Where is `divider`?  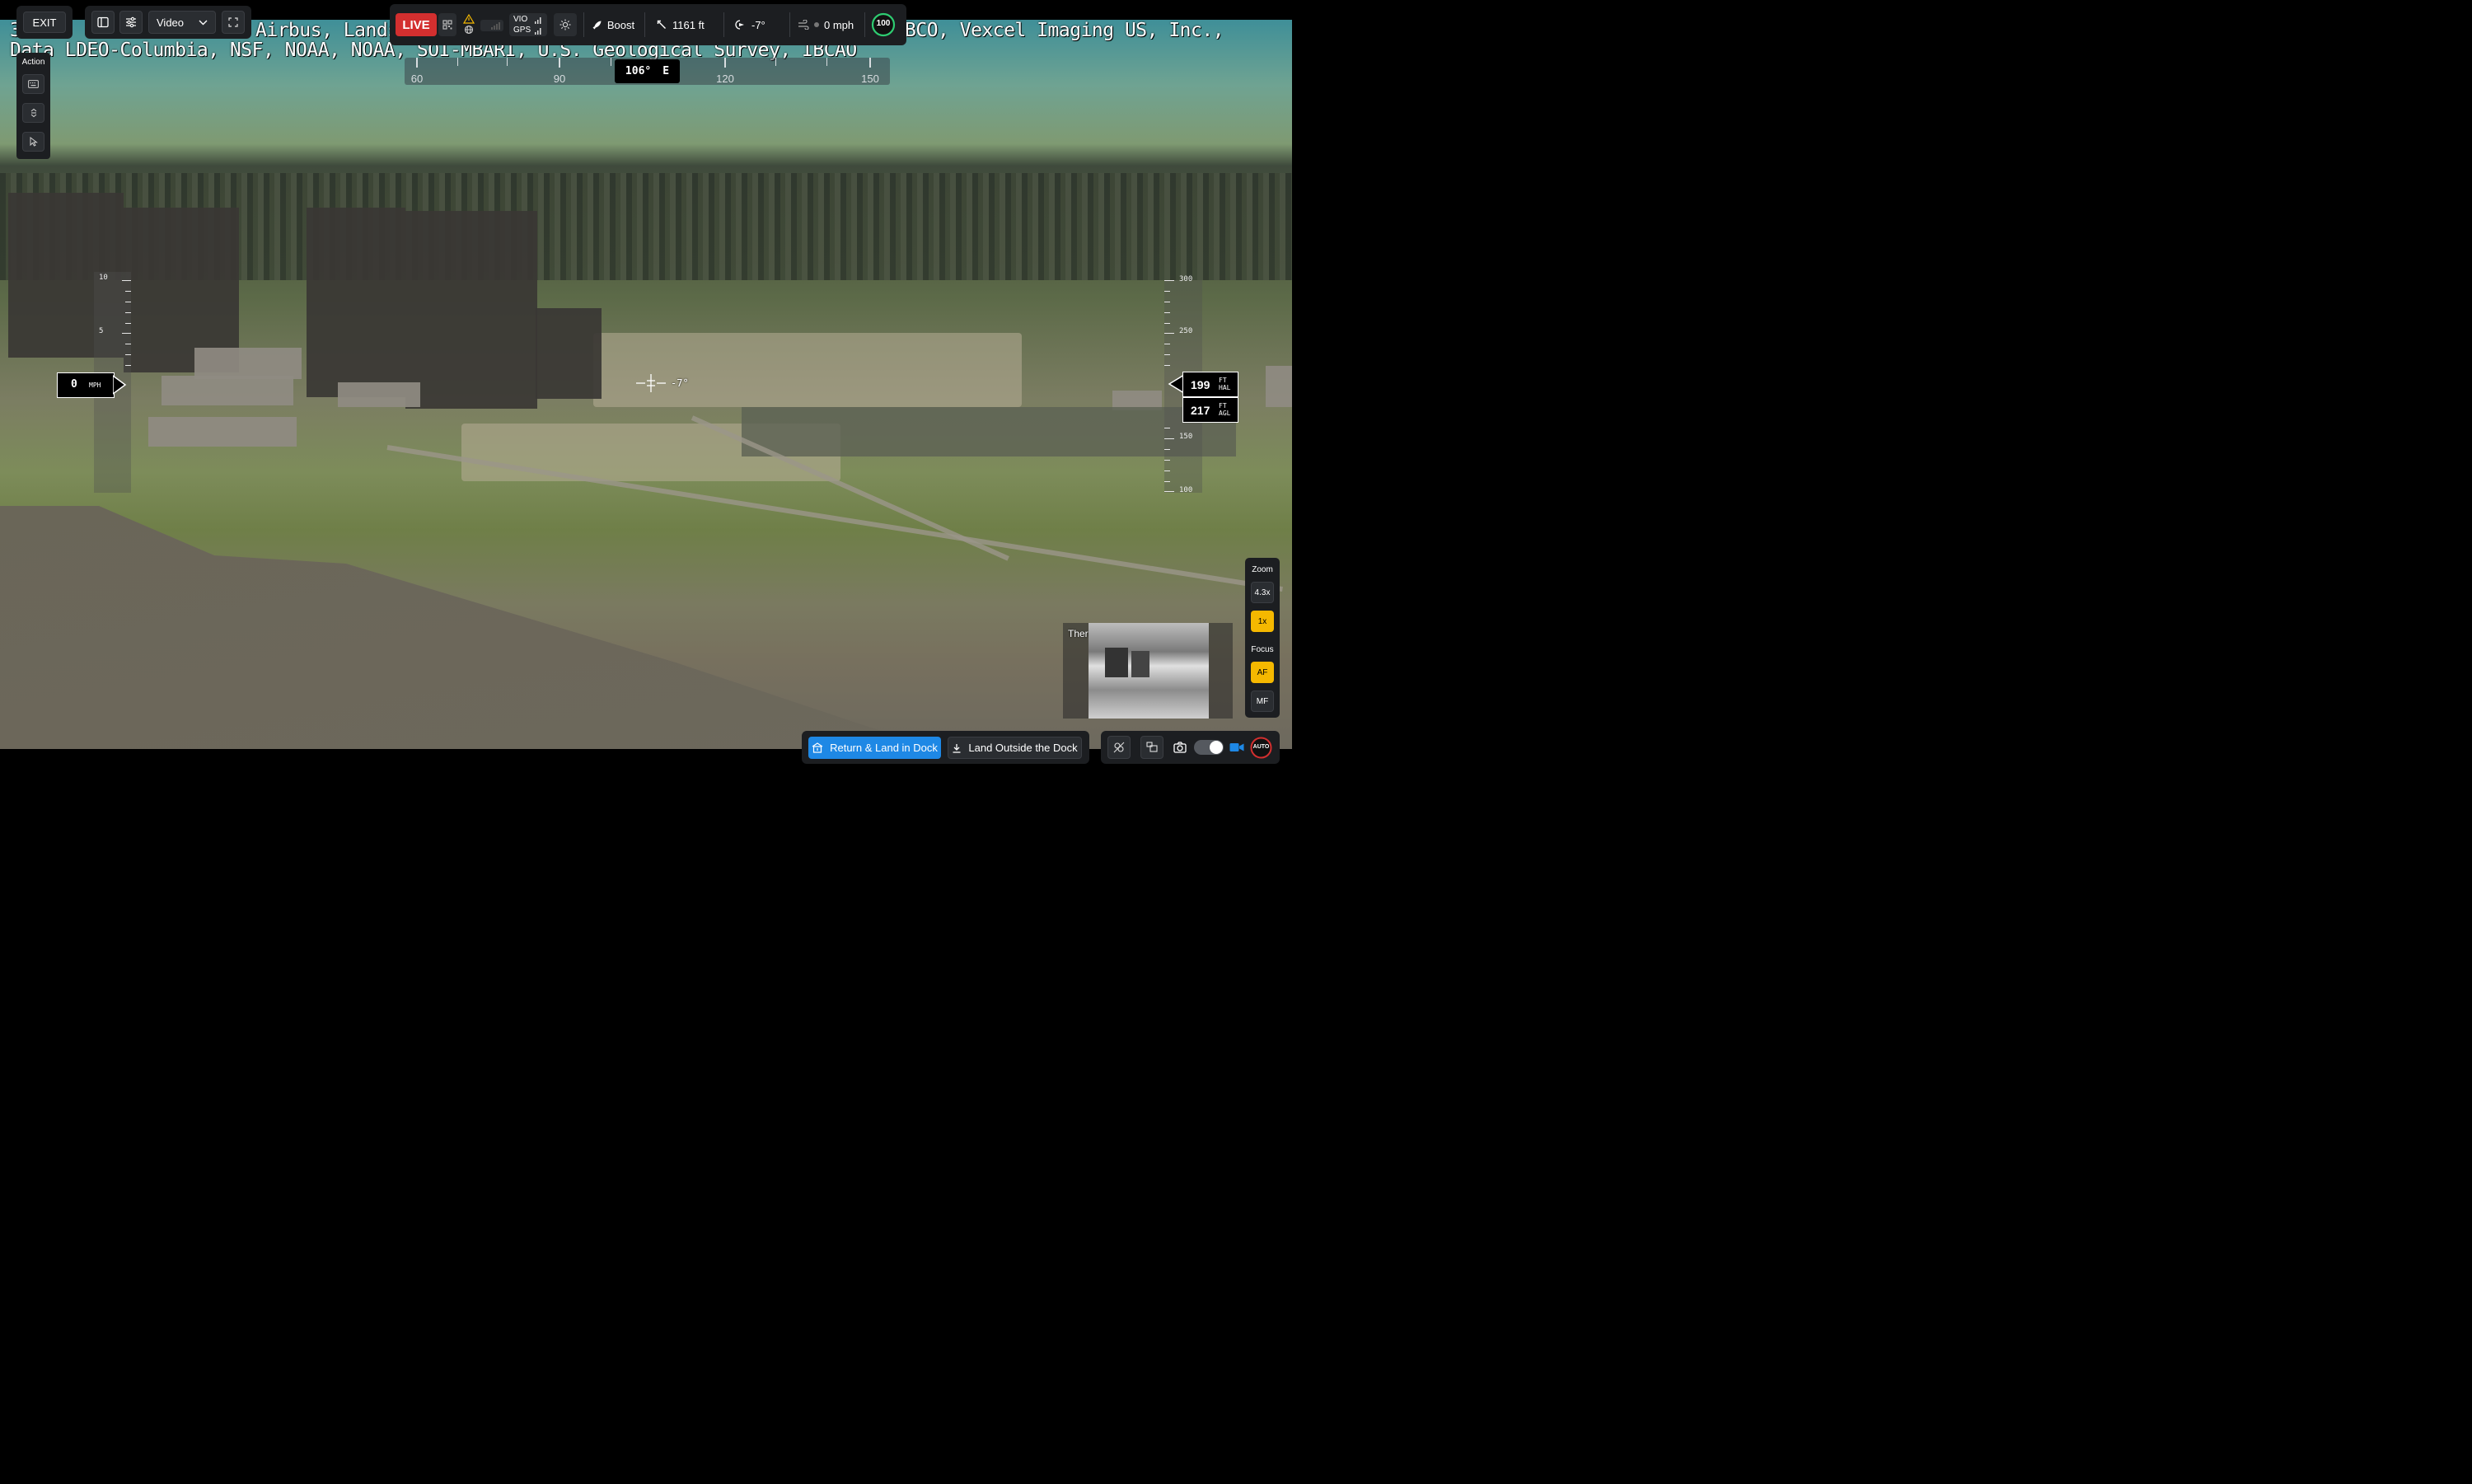 divider is located at coordinates (864, 25).